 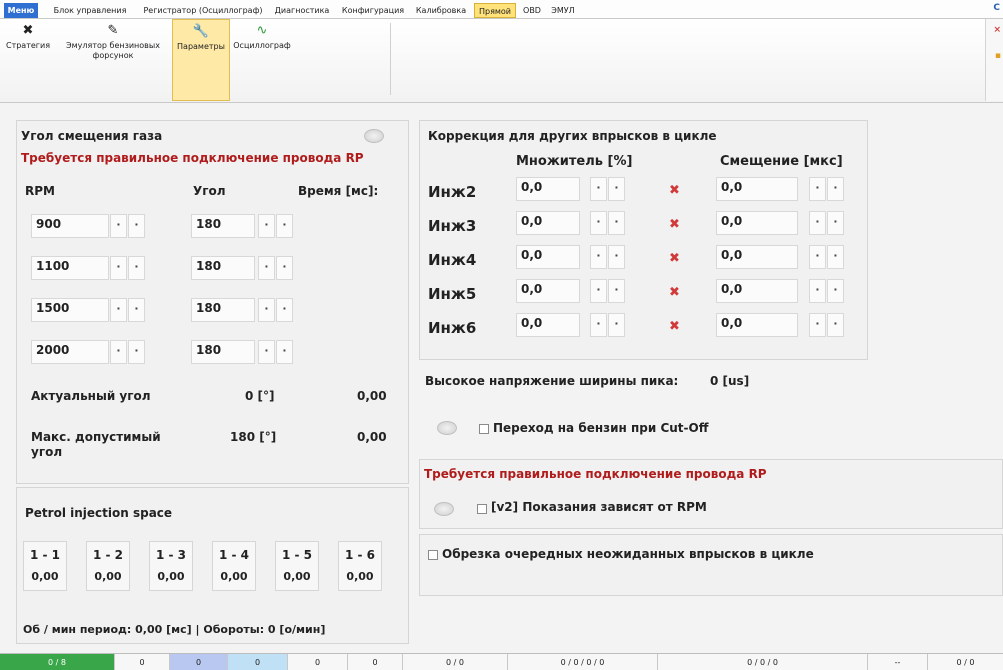 What do you see at coordinates (96, 444) in the screenshot?
I see `max-angle-label: Макс. допустимый угол` at bounding box center [96, 444].